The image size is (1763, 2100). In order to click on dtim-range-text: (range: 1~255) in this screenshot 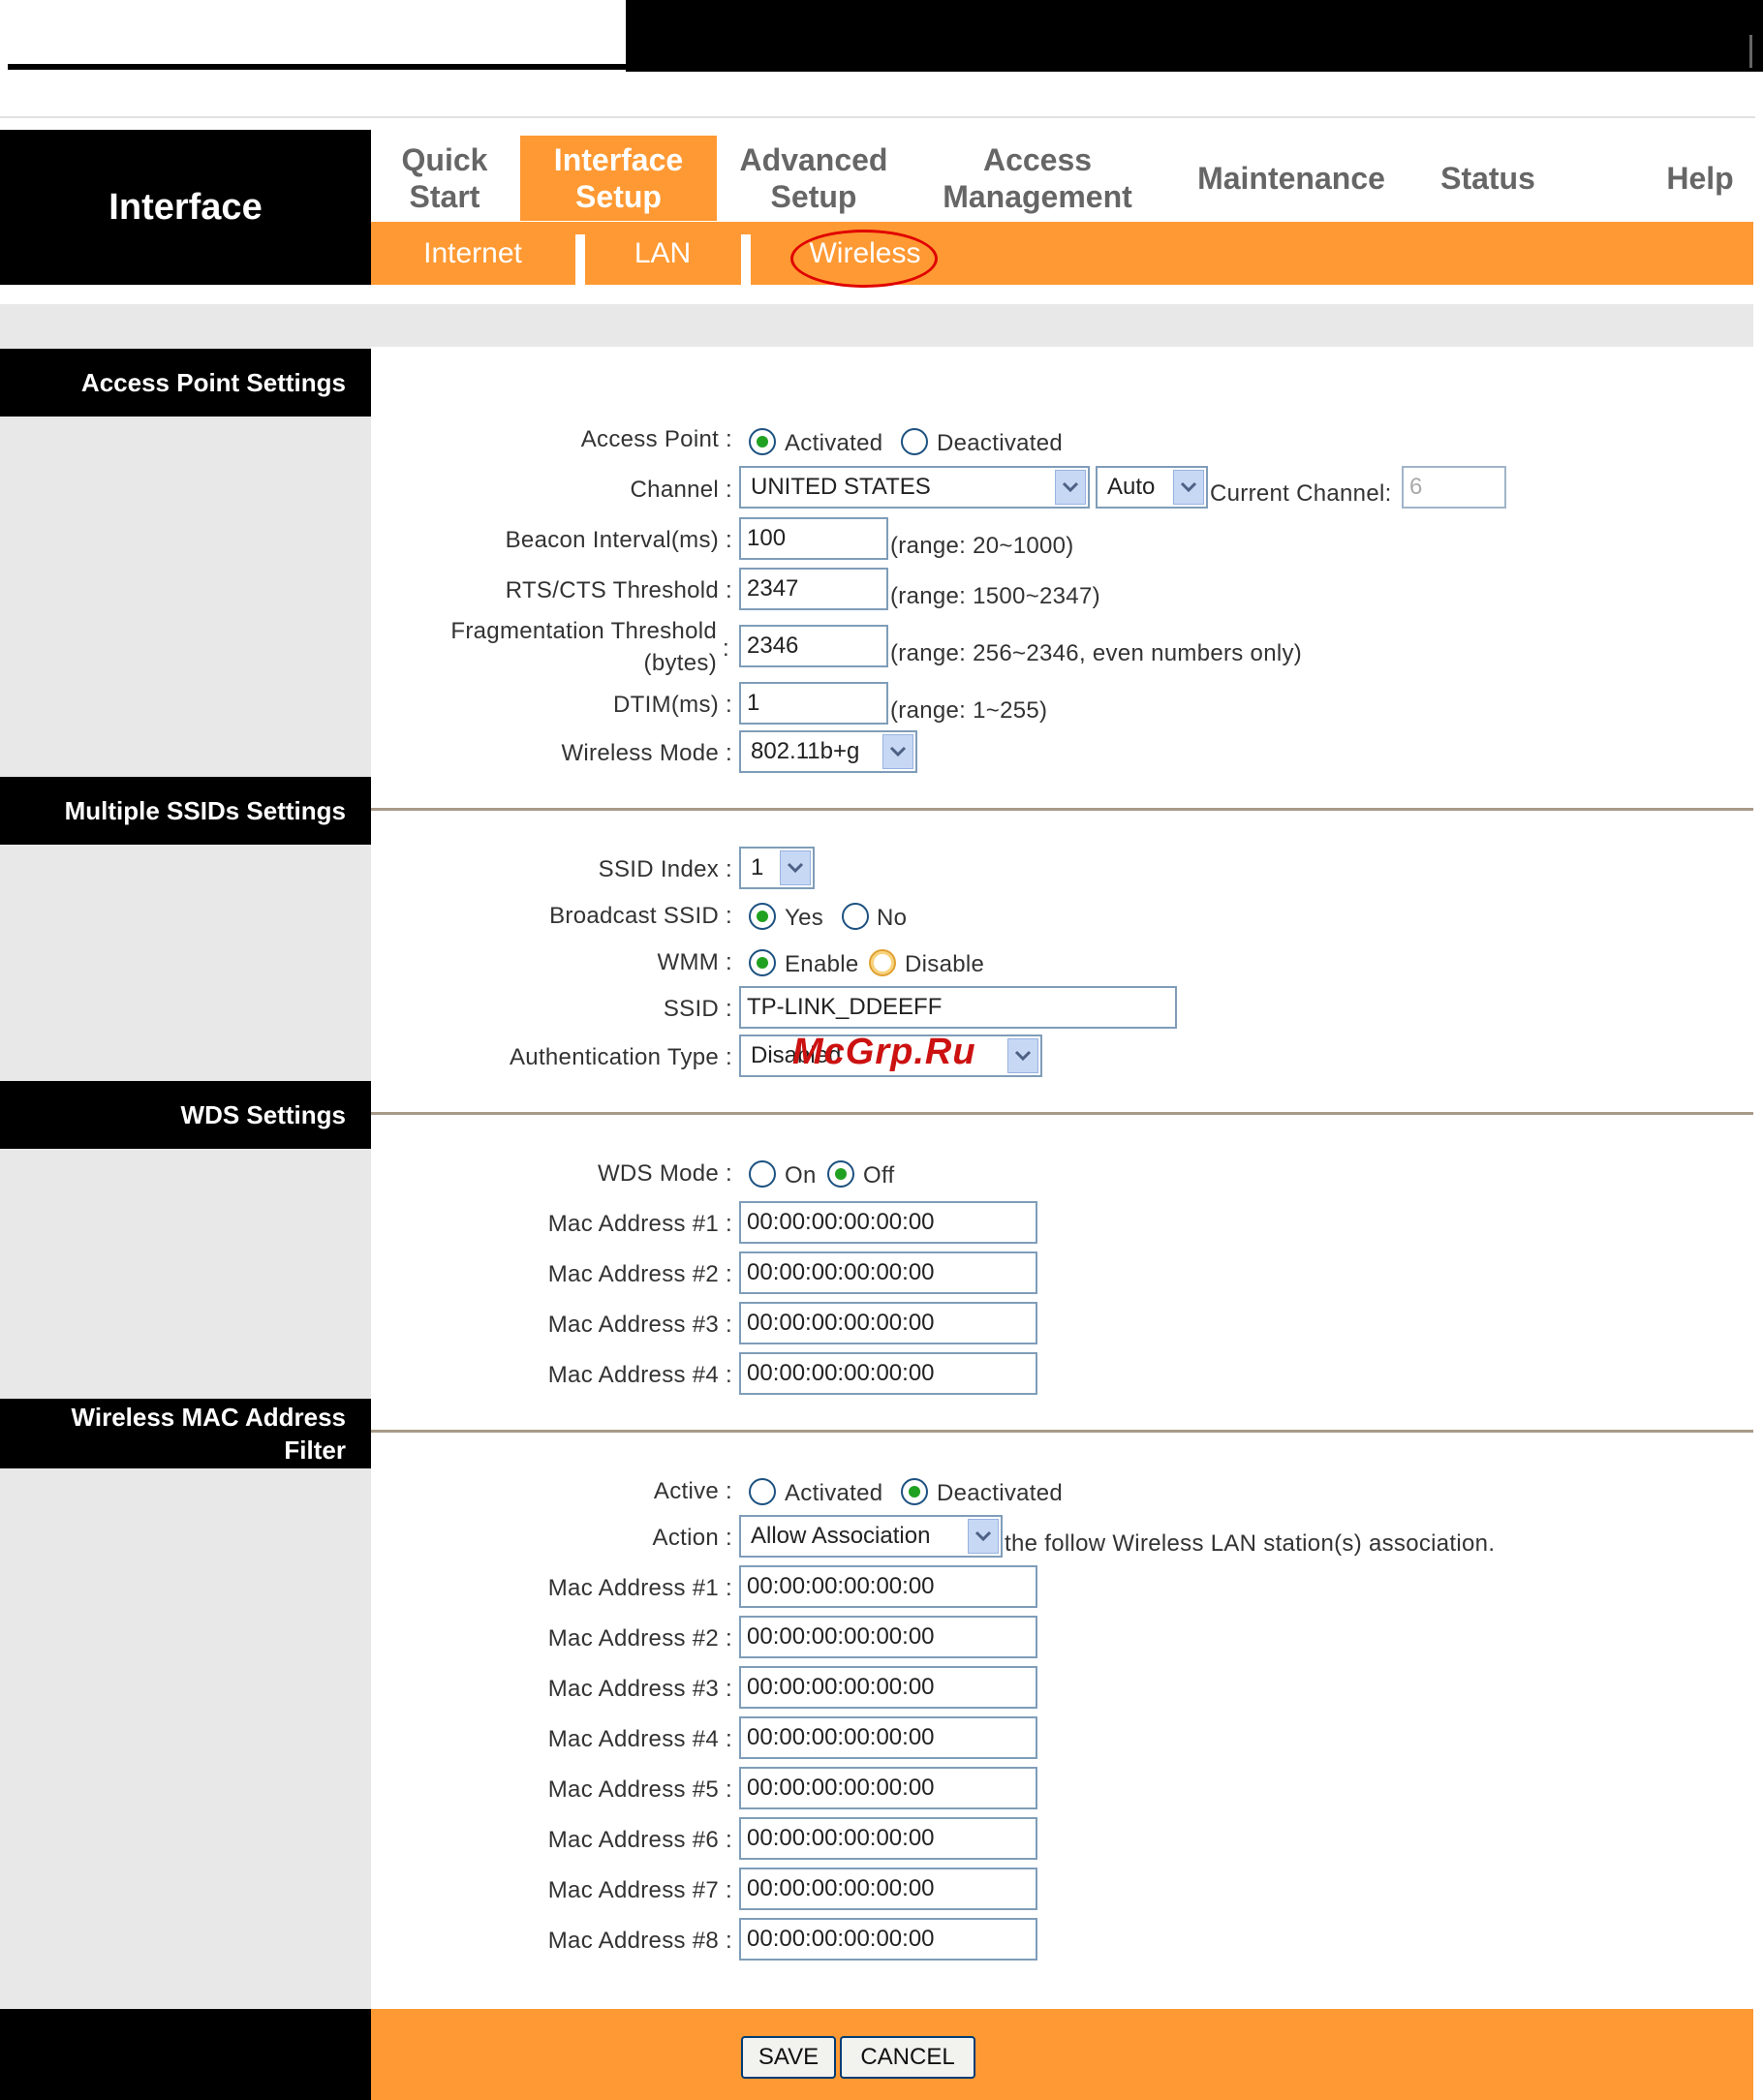, I will do `click(969, 710)`.